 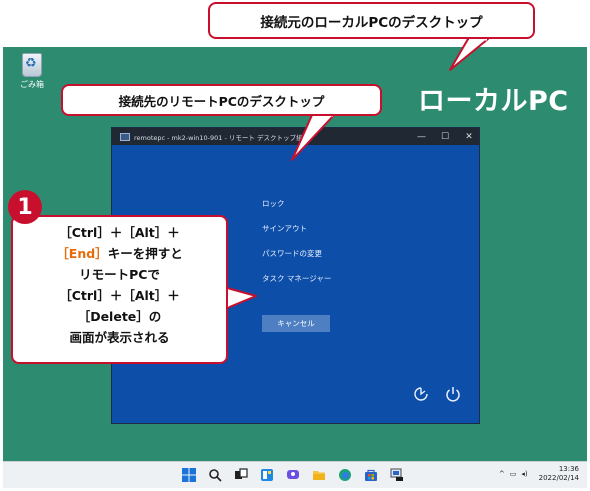 I want to click on end-key-label: ［End］, so click(x=82, y=253).